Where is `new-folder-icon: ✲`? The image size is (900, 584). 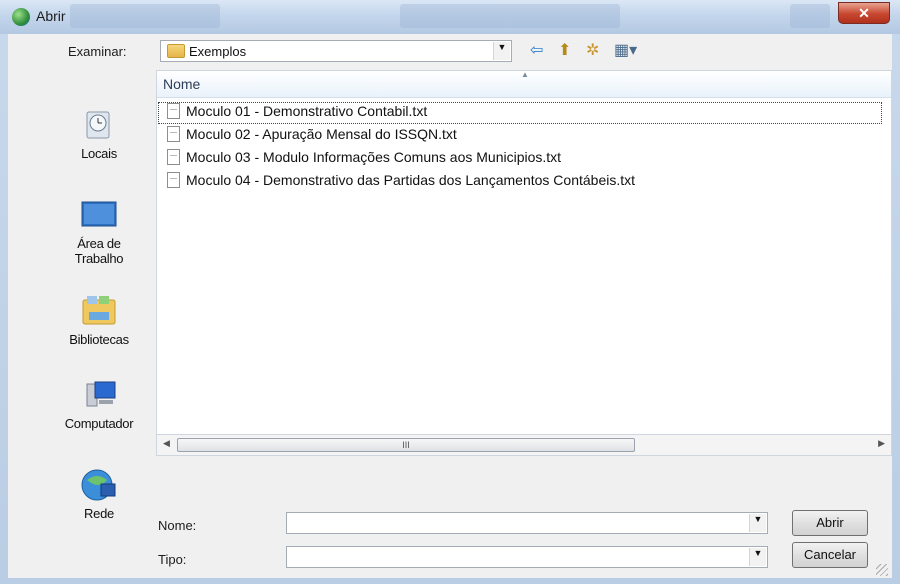
new-folder-icon: ✲ is located at coordinates (592, 51).